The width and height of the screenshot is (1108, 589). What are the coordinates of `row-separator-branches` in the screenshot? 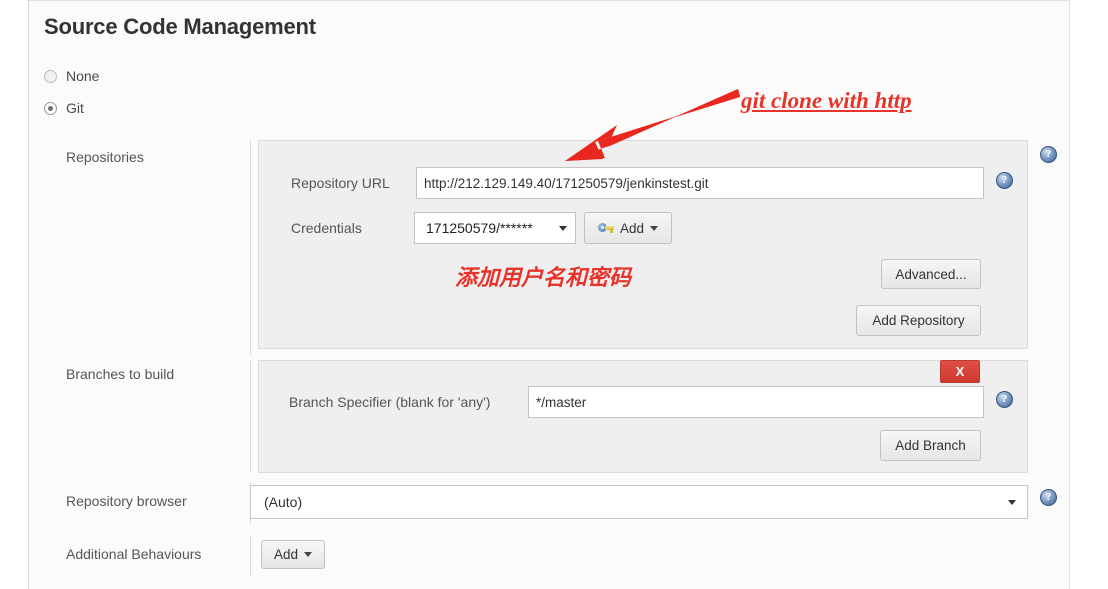 It's located at (250, 416).